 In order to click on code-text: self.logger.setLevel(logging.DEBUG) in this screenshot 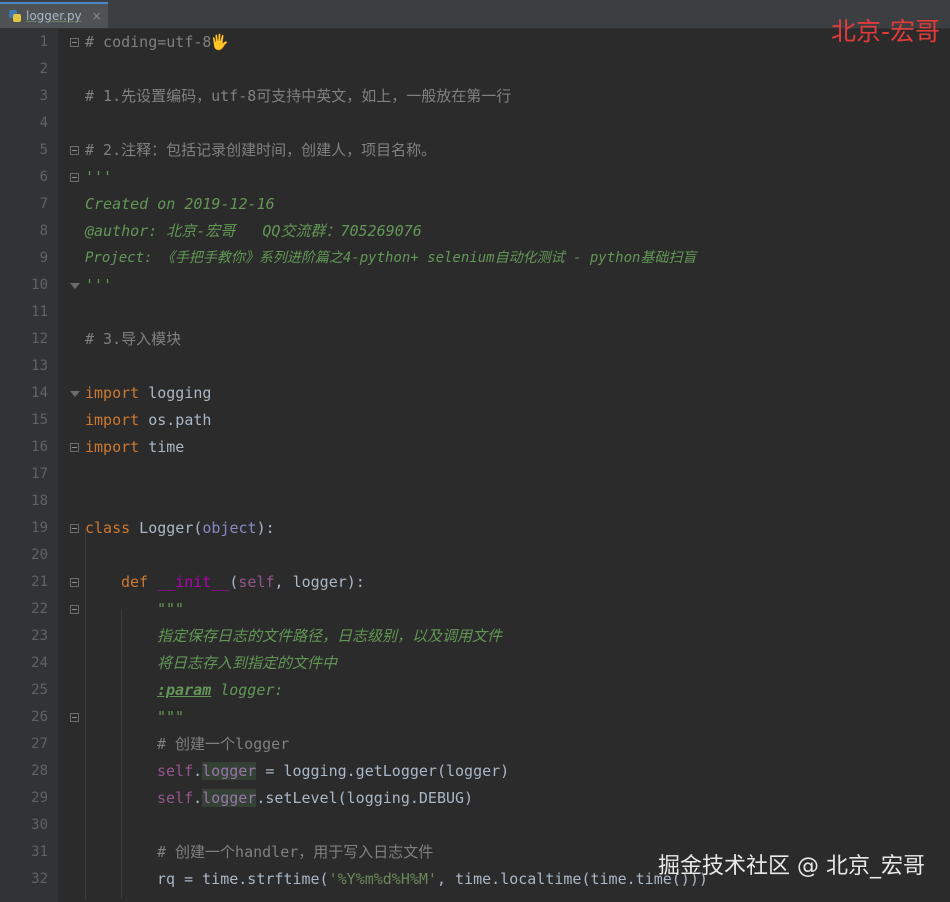, I will do `click(315, 798)`.